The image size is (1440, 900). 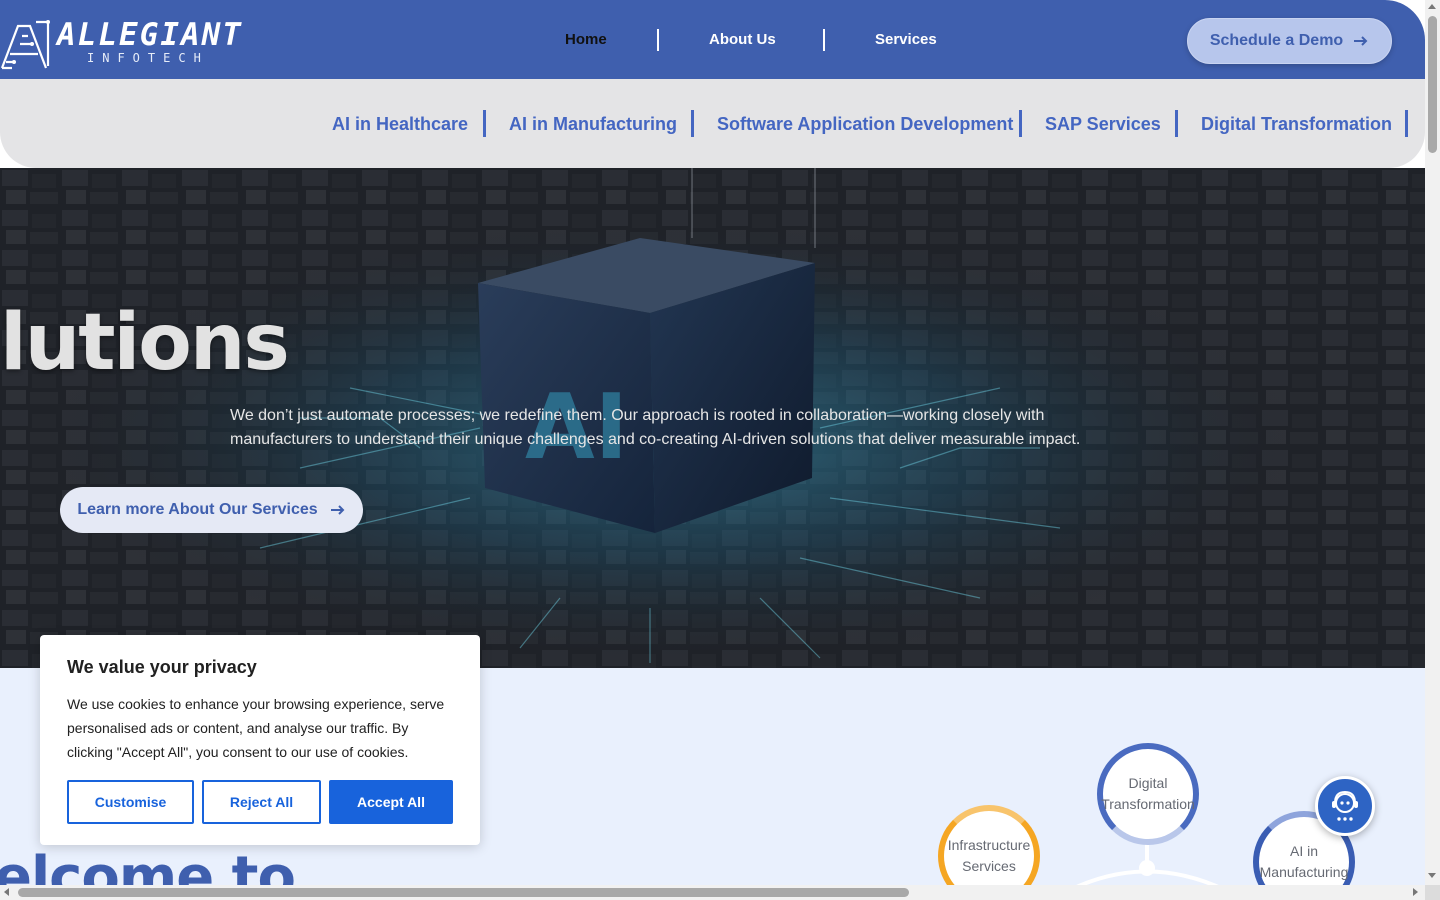 I want to click on brand-logo: ALLEGIANT INFOTECH, so click(x=121, y=42).